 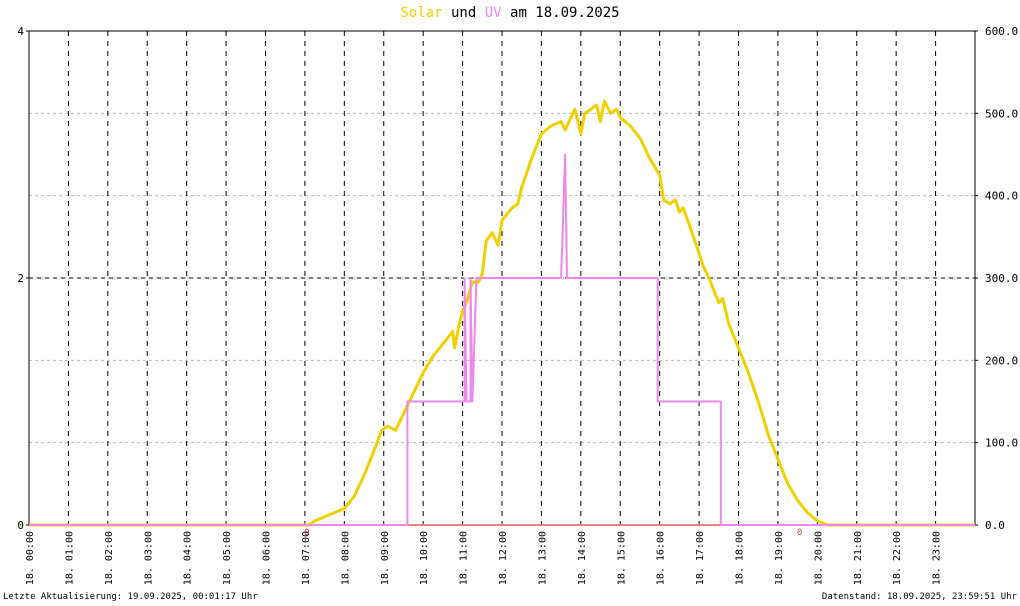 What do you see at coordinates (306, 558) in the screenshot?
I see `x-tick-label: 18. 07:00` at bounding box center [306, 558].